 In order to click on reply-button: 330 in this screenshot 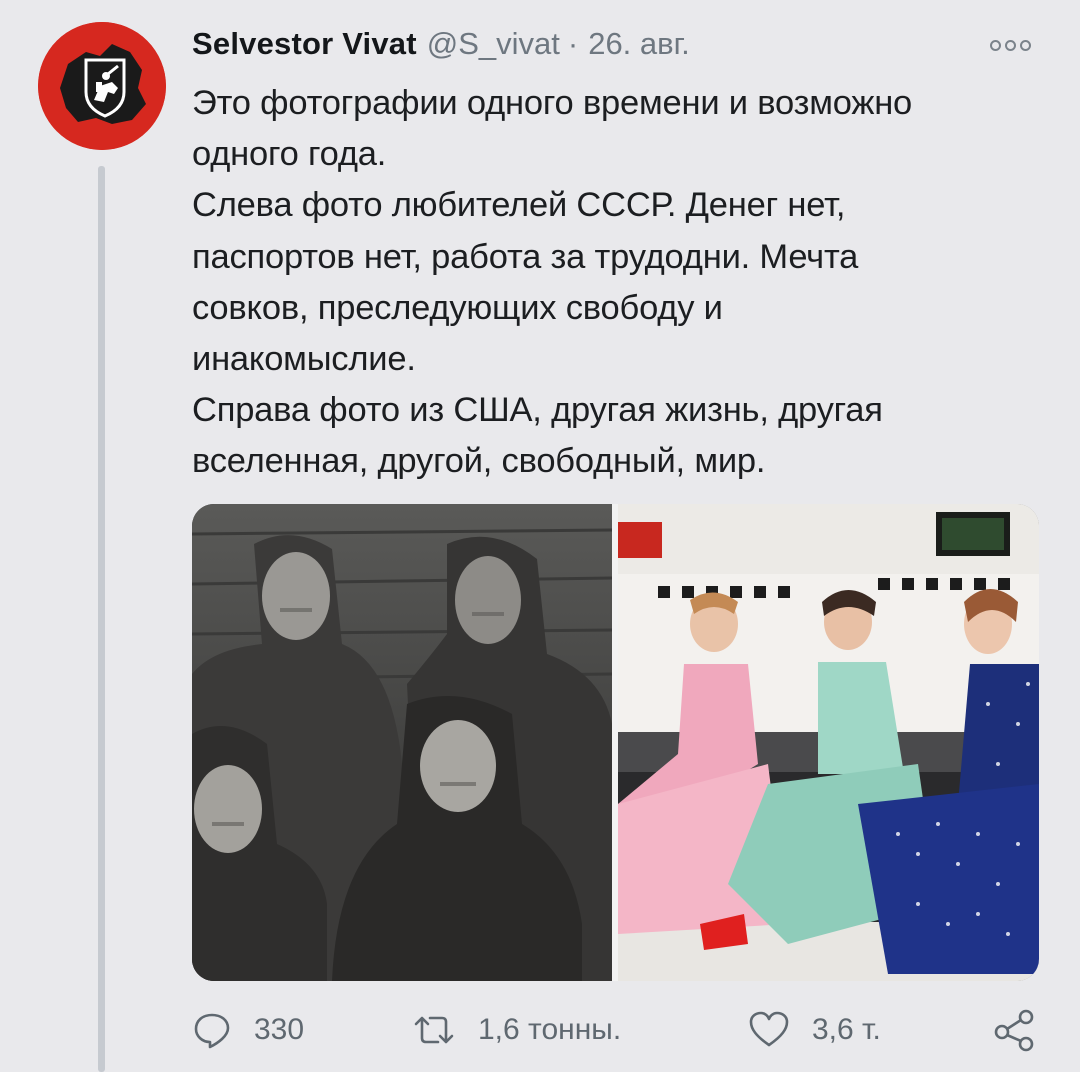, I will do `click(248, 1030)`.